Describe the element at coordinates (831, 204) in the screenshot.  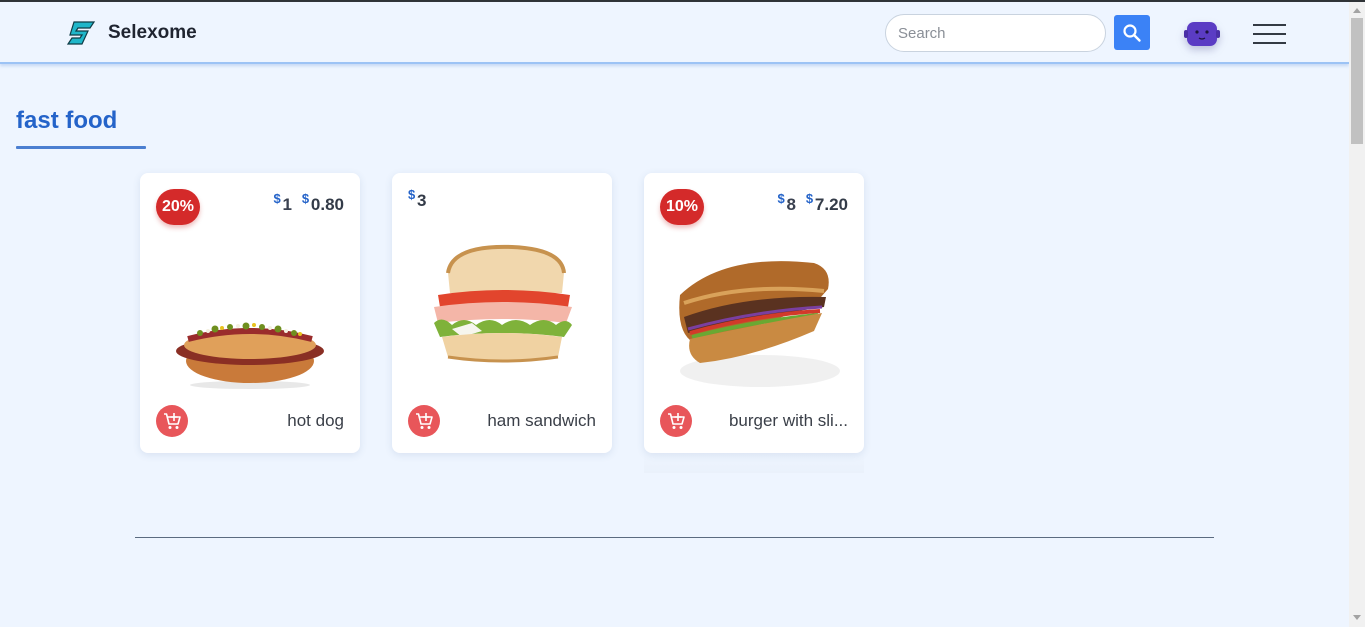
I see `price-value: 7.20` at that location.